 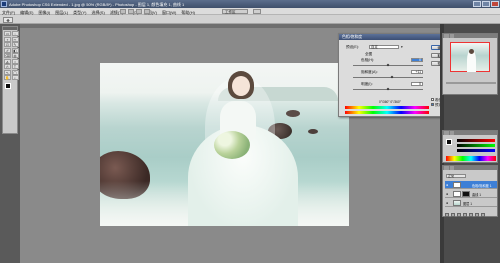 I want to click on workspace-switcher: 工作区, so click(x=235, y=11).